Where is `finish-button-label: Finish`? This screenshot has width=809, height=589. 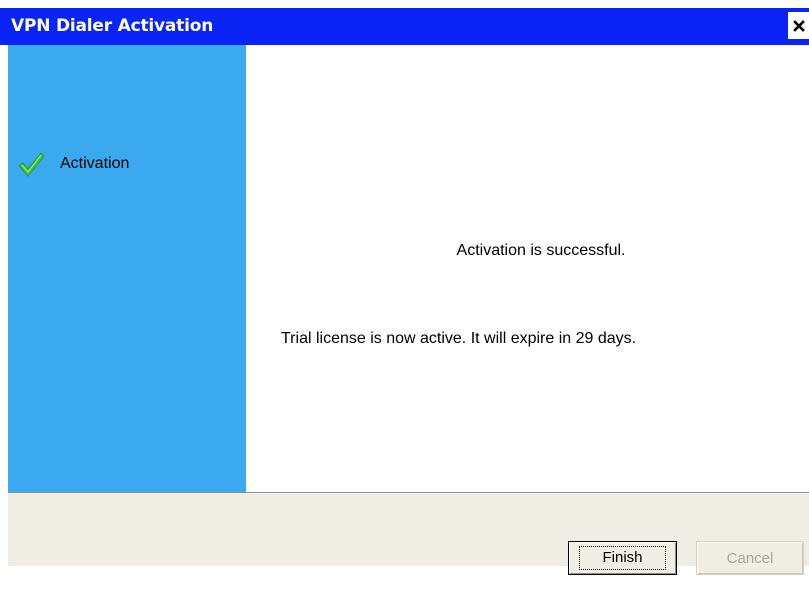 finish-button-label: Finish is located at coordinates (622, 558).